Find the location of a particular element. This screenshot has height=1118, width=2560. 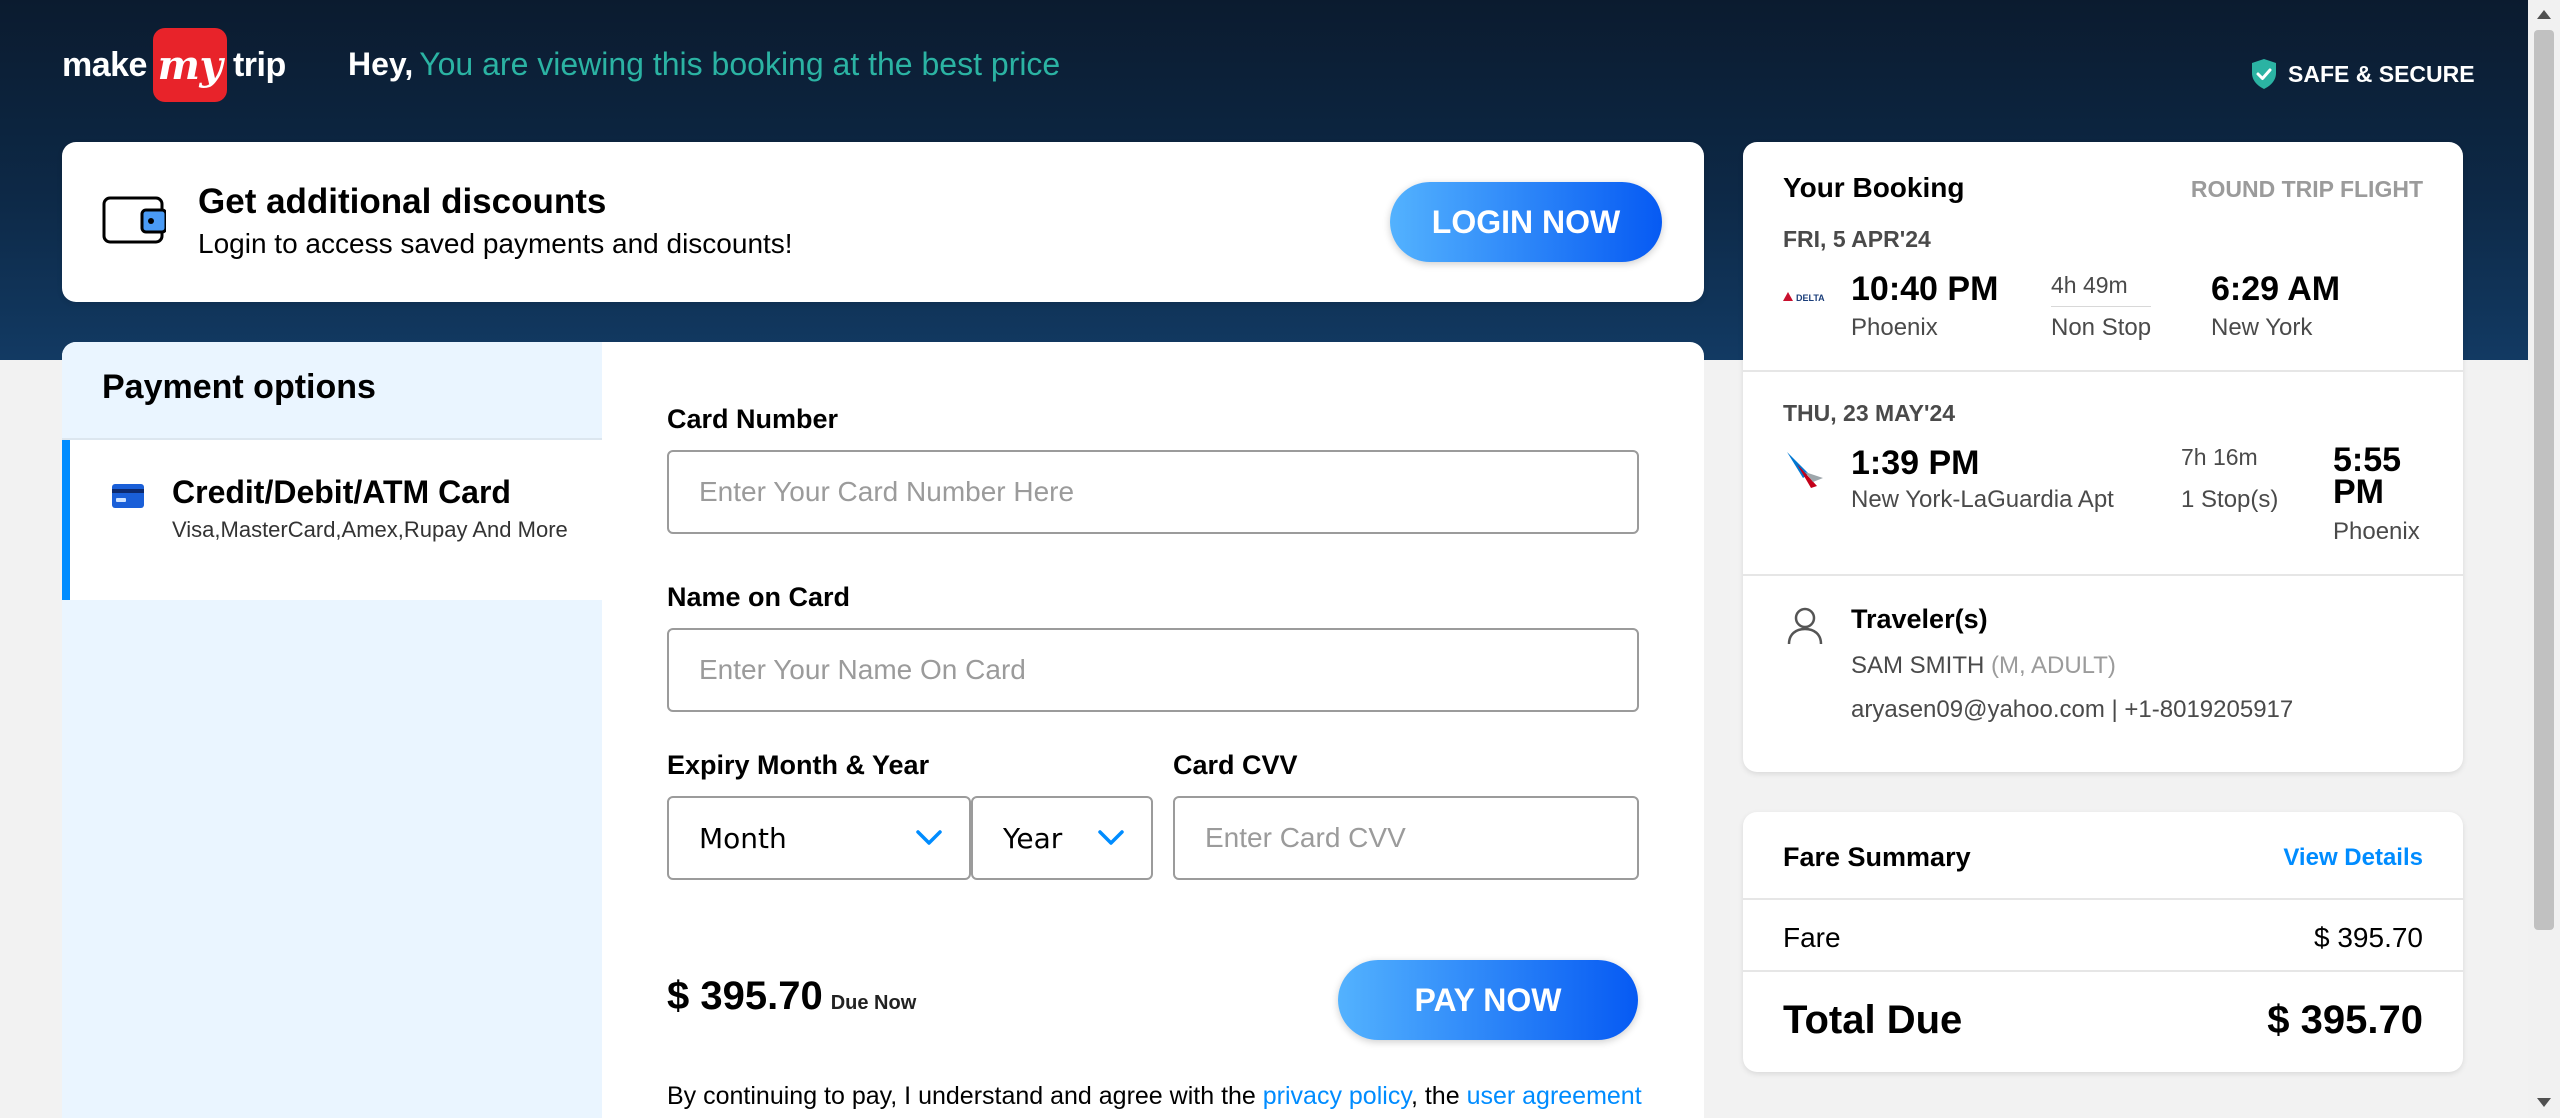

due-now-label: Due Now is located at coordinates (873, 1003).